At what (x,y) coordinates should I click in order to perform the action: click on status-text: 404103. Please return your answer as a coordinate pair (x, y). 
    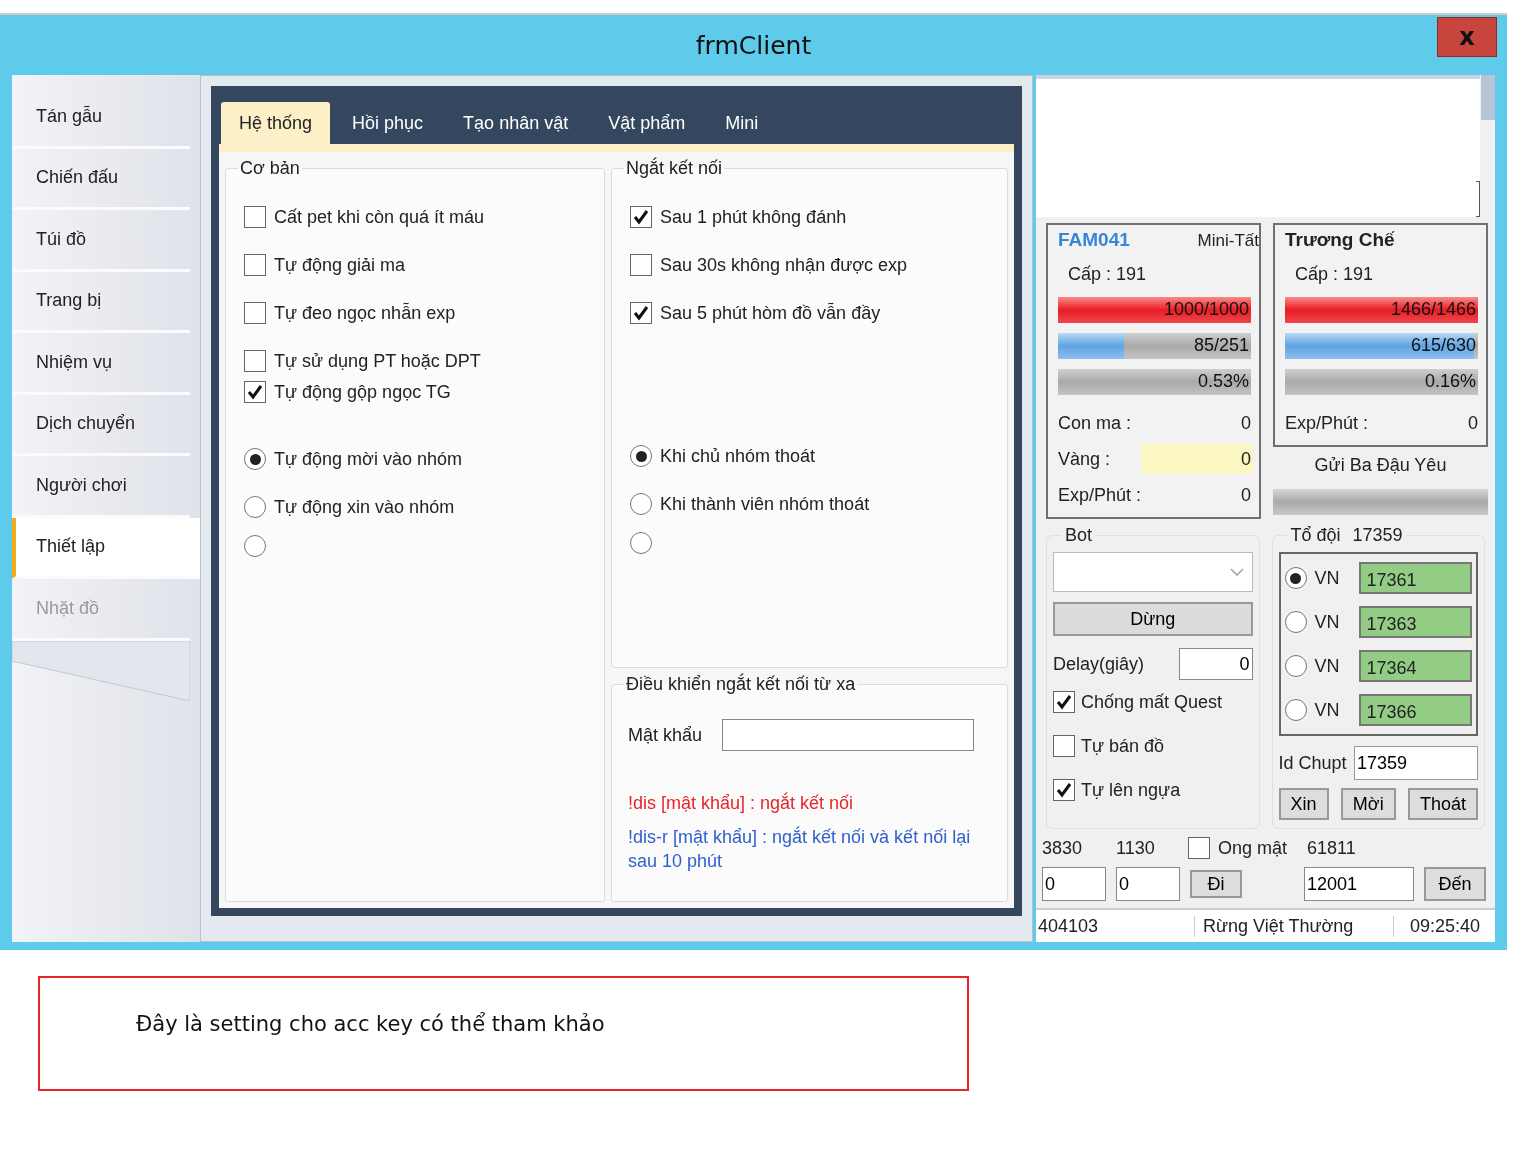
    Looking at the image, I should click on (1115, 926).